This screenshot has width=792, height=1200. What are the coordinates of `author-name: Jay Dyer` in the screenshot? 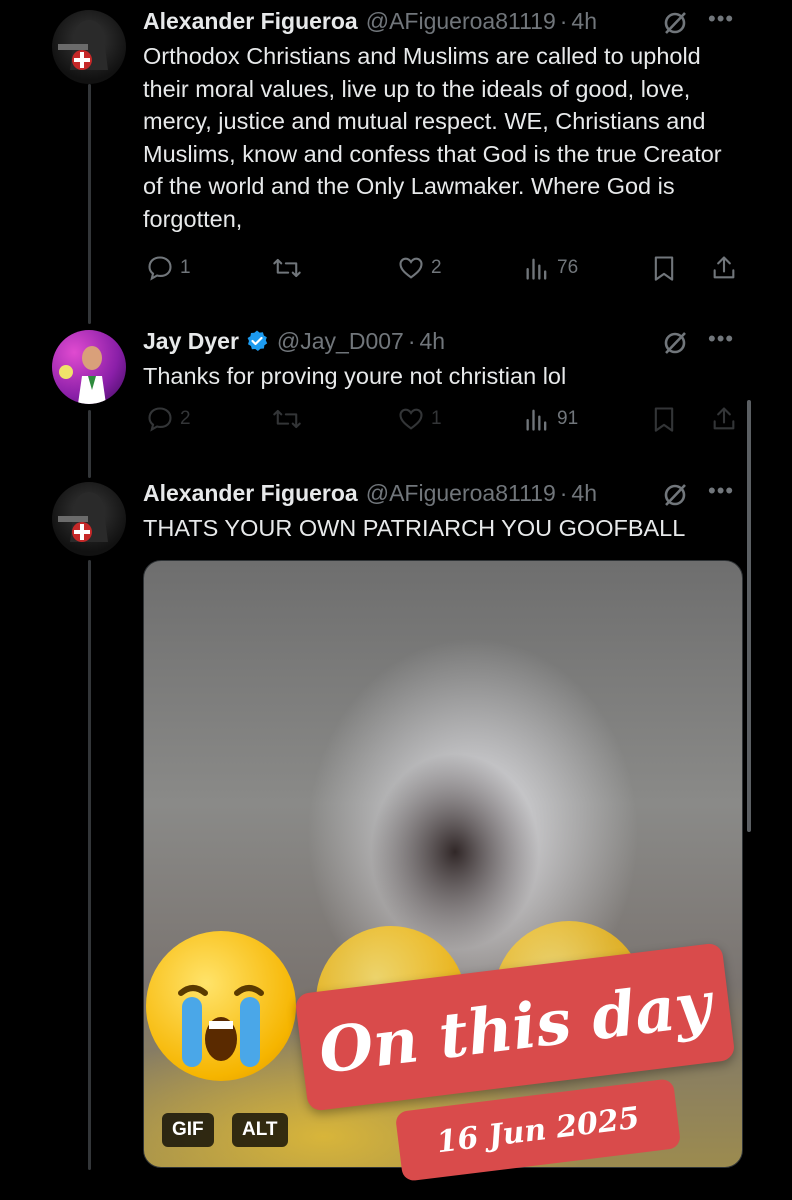 It's located at (191, 341).